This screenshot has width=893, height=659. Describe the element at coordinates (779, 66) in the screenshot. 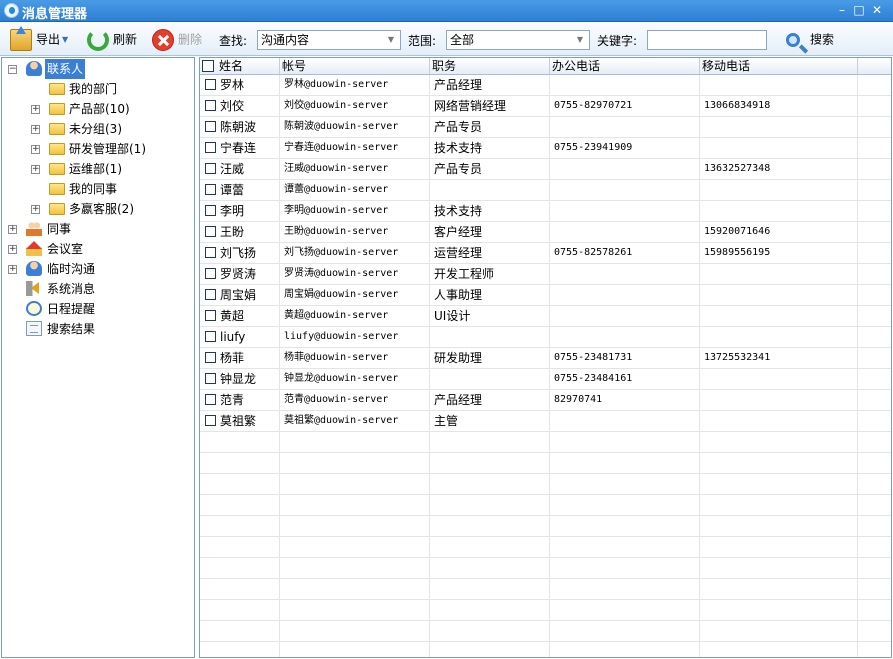

I see `column-header-mobile-phone: 移动电话` at that location.